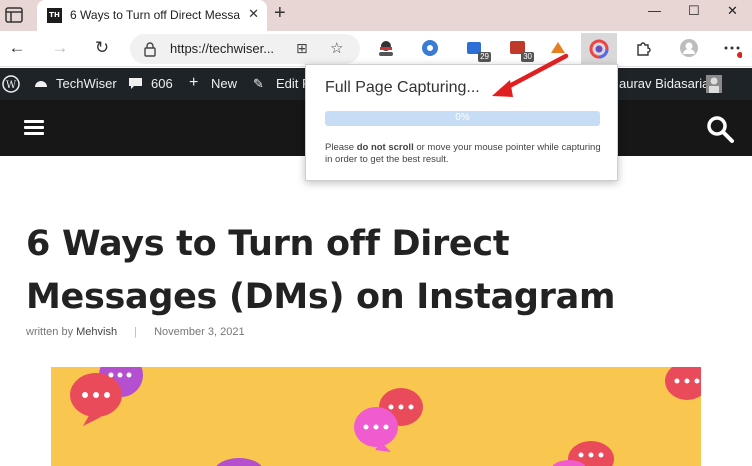 The height and width of the screenshot is (466, 752). Describe the element at coordinates (385, 147) in the screenshot. I see `note-bold: do not scroll` at that location.